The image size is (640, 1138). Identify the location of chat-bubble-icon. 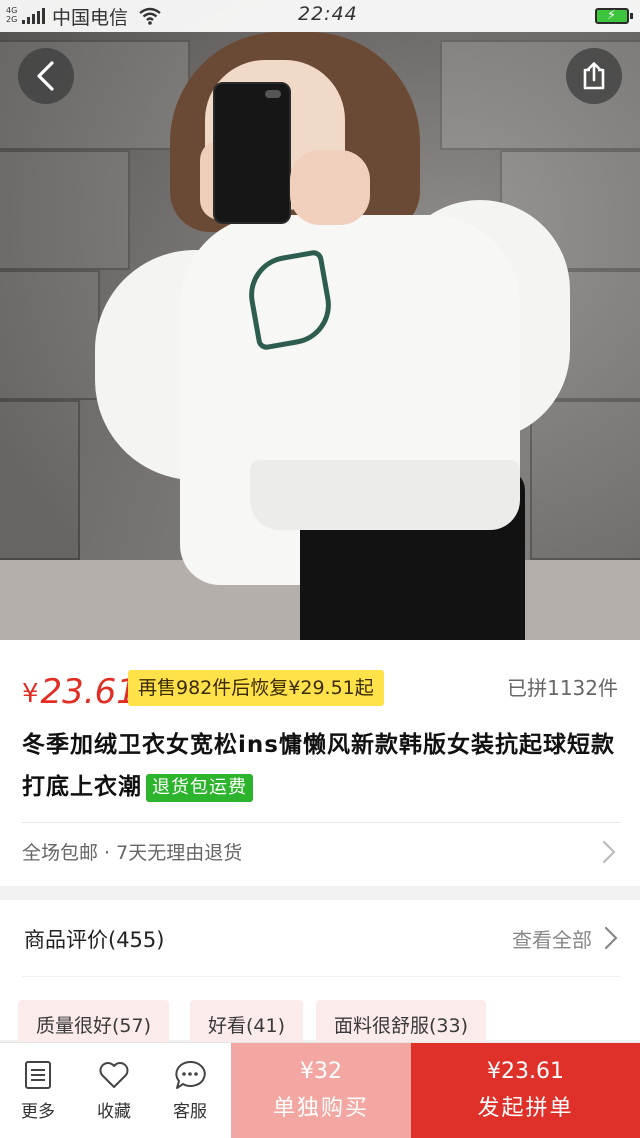
(190, 1074).